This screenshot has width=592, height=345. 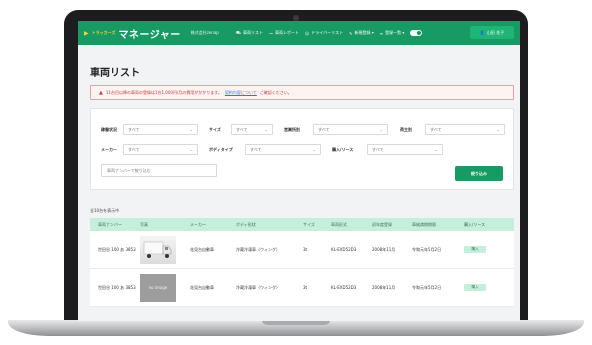 I want to click on filter-label-office: 営業所別, so click(x=292, y=129).